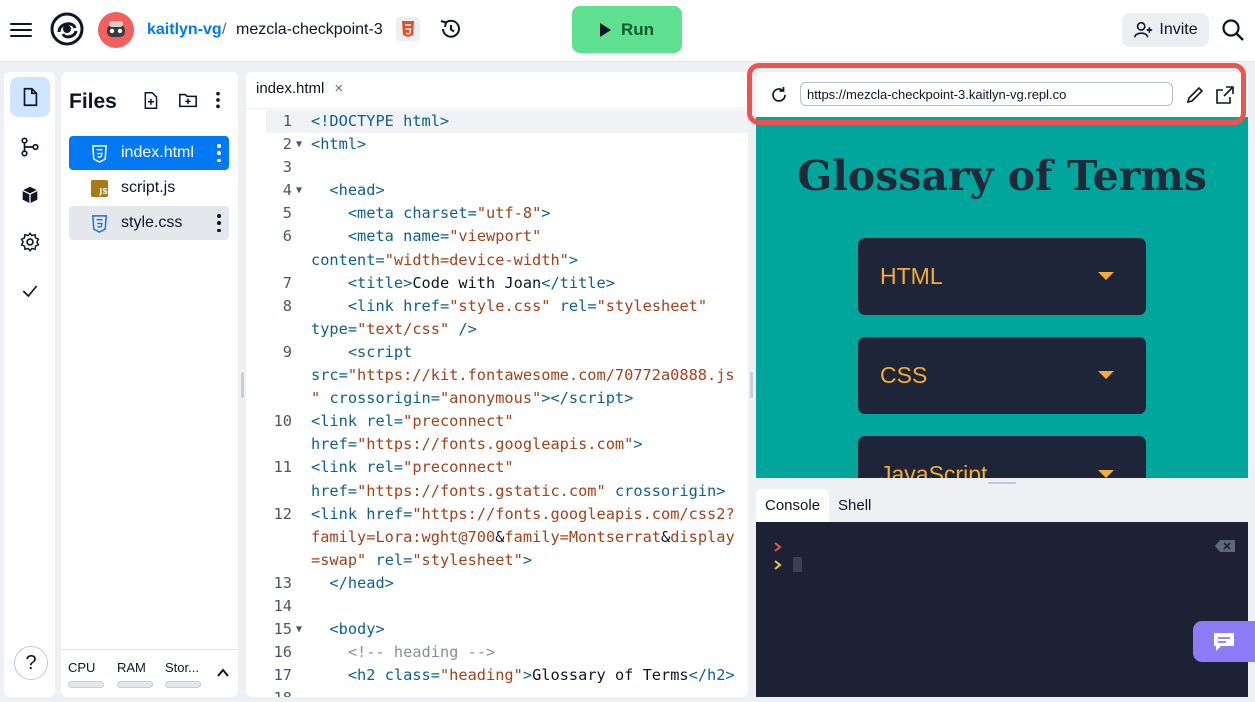  I want to click on package-icon, so click(30, 195).